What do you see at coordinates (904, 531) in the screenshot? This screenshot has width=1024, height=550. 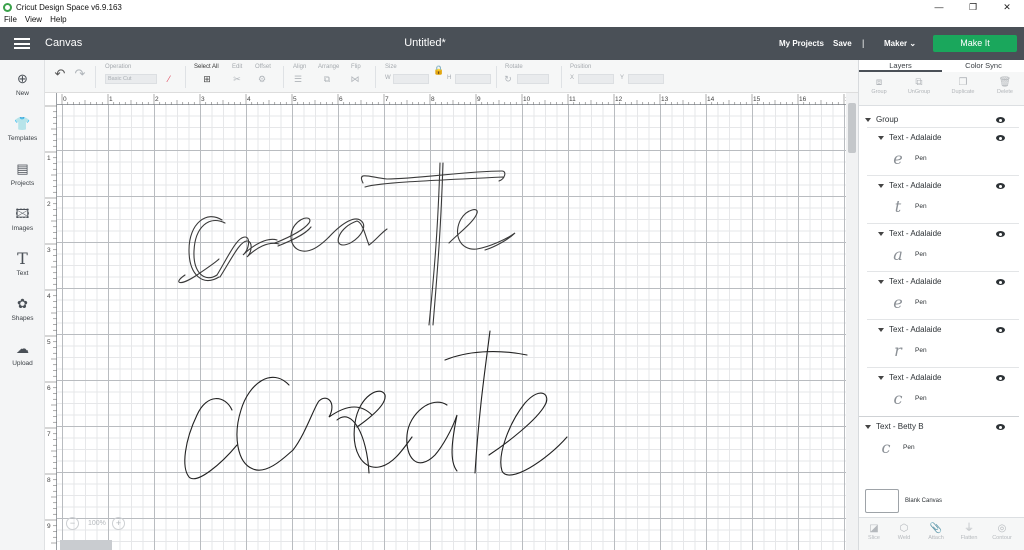 I see `weld-button: ⬡ Weld` at bounding box center [904, 531].